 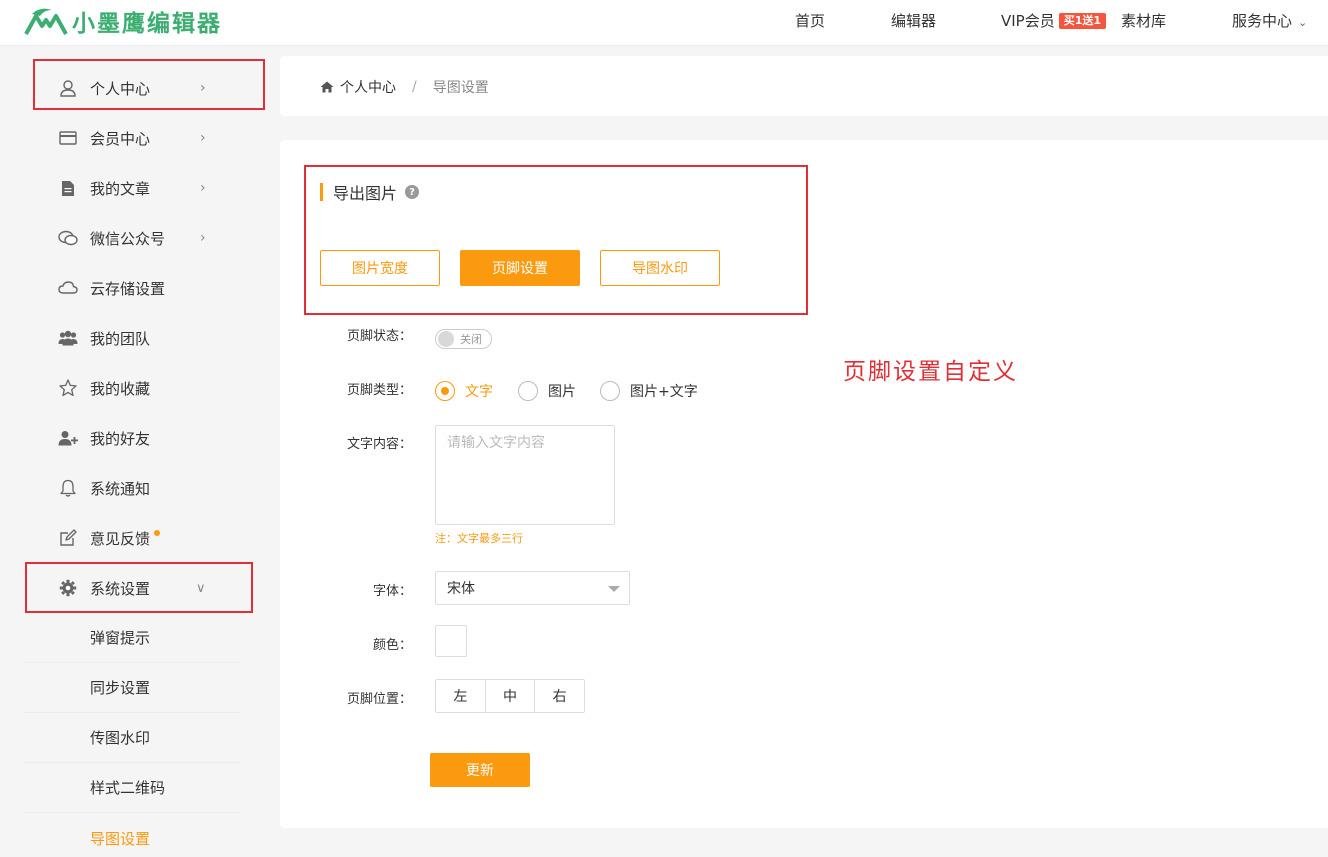 What do you see at coordinates (664, 23) in the screenshot?
I see `top-bar: 小墨鹰编辑器 首页 编辑器 VIP会员 买1送1 素材库 服务中心 ⌄` at bounding box center [664, 23].